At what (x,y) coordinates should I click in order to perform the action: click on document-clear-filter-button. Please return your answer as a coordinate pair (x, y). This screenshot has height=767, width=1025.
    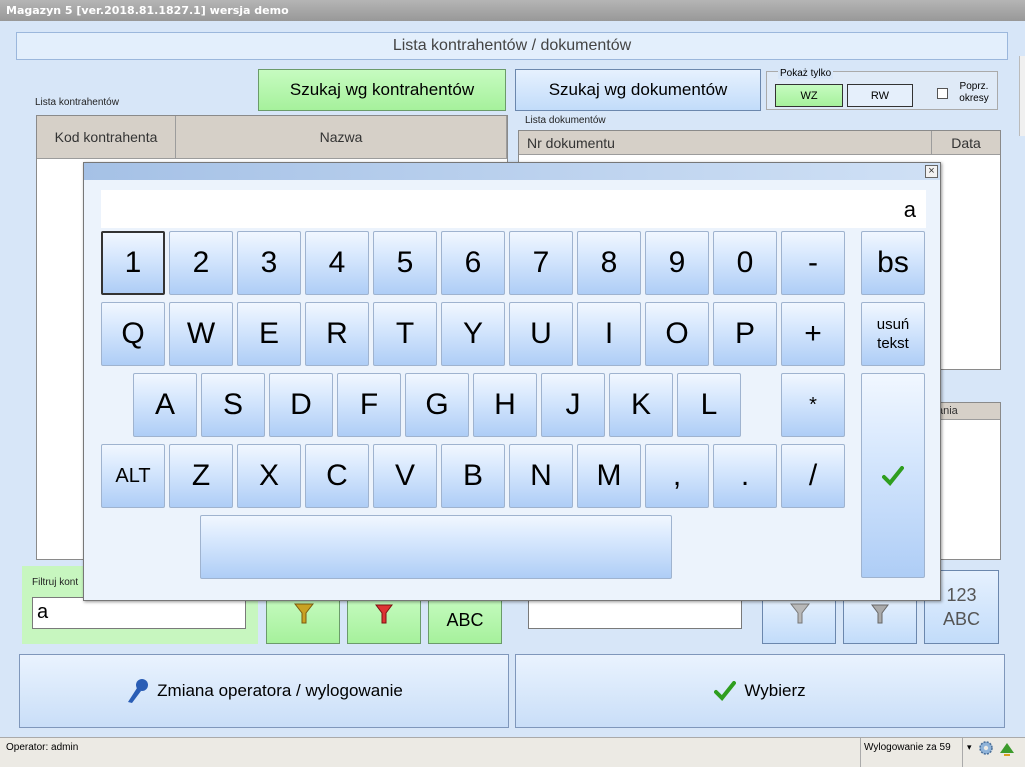
    Looking at the image, I should click on (880, 620).